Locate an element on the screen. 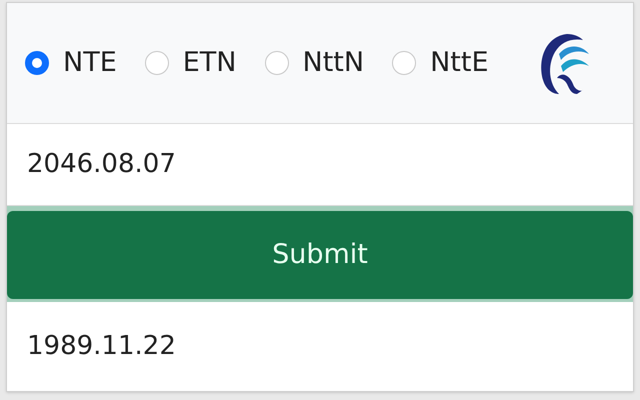 The image size is (640, 400). radio-label: ETN is located at coordinates (209, 63).